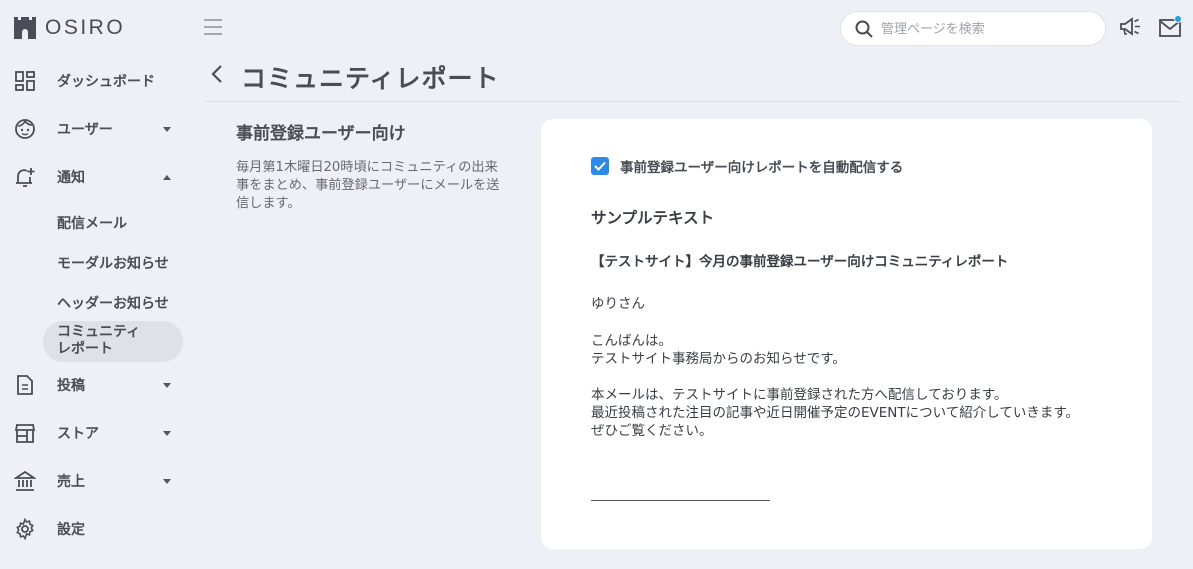  What do you see at coordinates (113, 303) in the screenshot?
I see `sidebar-subitem-header-notice: ヘッダーお知らせ` at bounding box center [113, 303].